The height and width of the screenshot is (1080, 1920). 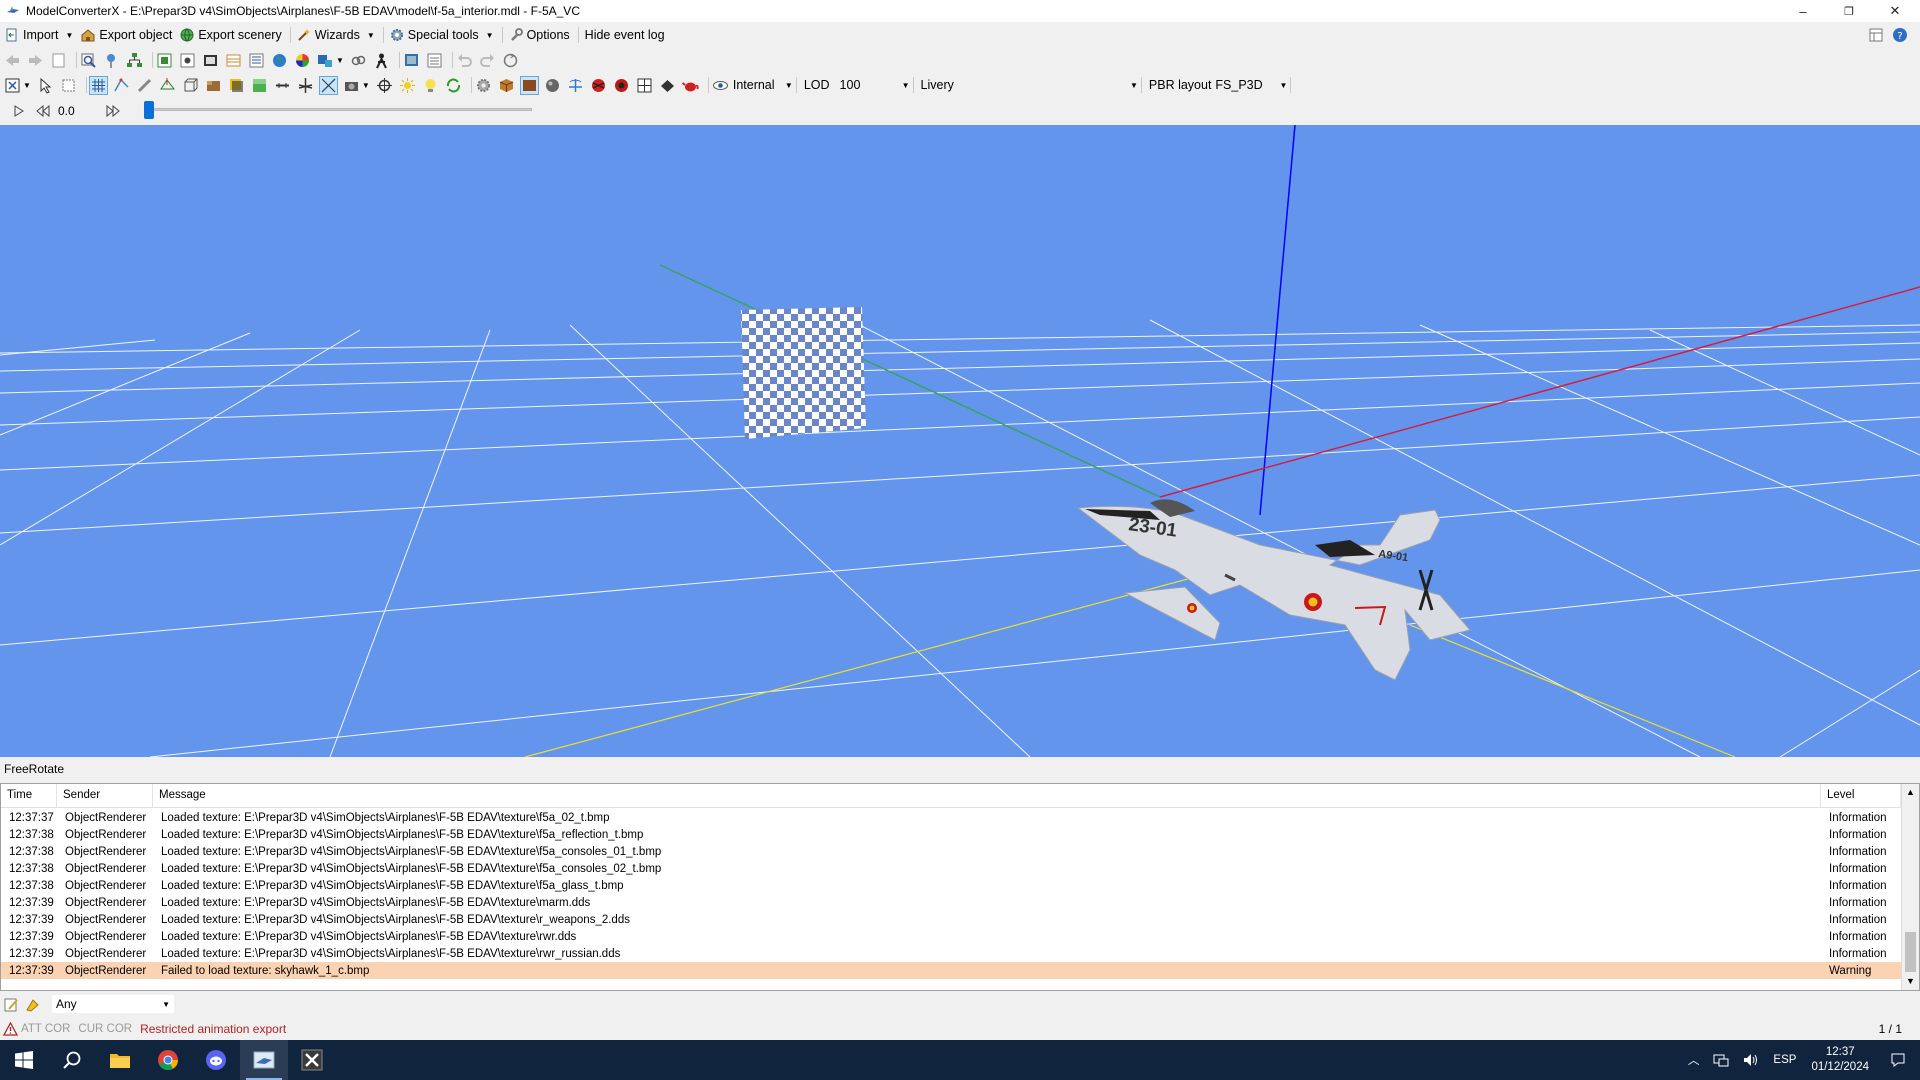 What do you see at coordinates (1784, 1060) in the screenshot?
I see `input-language: ESP` at bounding box center [1784, 1060].